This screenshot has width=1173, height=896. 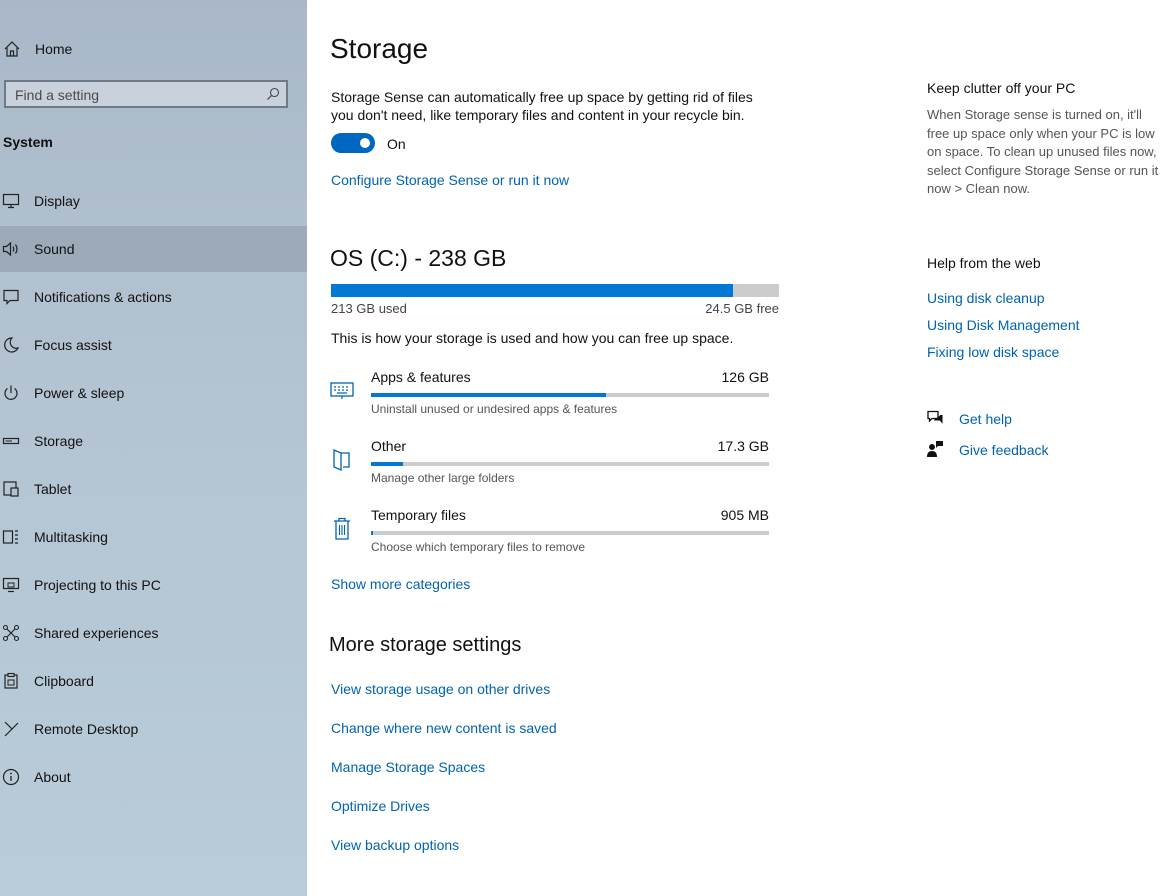 I want to click on sidebar-item-label: Remote Desktop, so click(x=86, y=729).